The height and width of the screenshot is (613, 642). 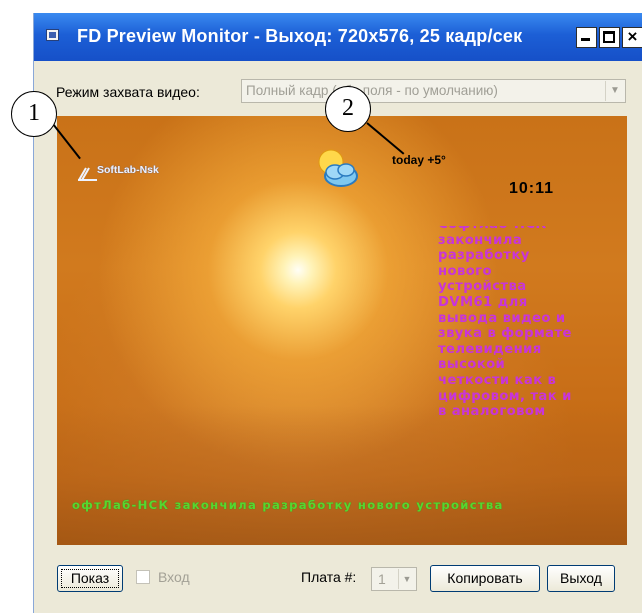 I want to click on weather-icon, so click(x=338, y=168).